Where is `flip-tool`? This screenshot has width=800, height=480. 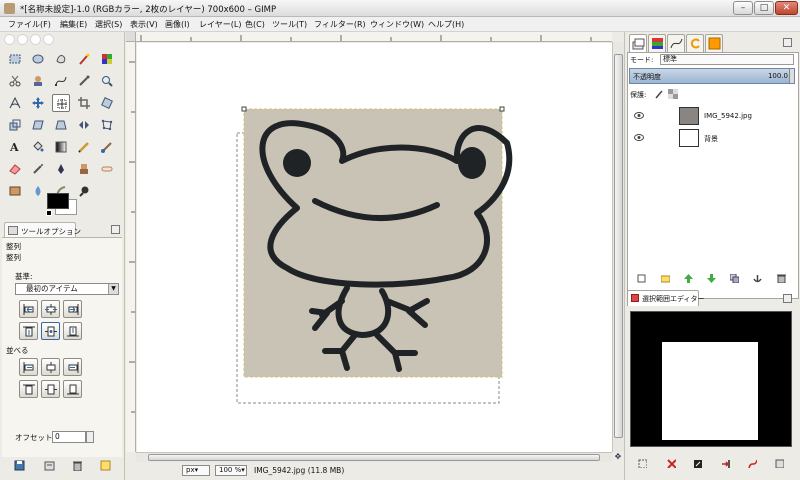
flip-tool is located at coordinates (84, 125).